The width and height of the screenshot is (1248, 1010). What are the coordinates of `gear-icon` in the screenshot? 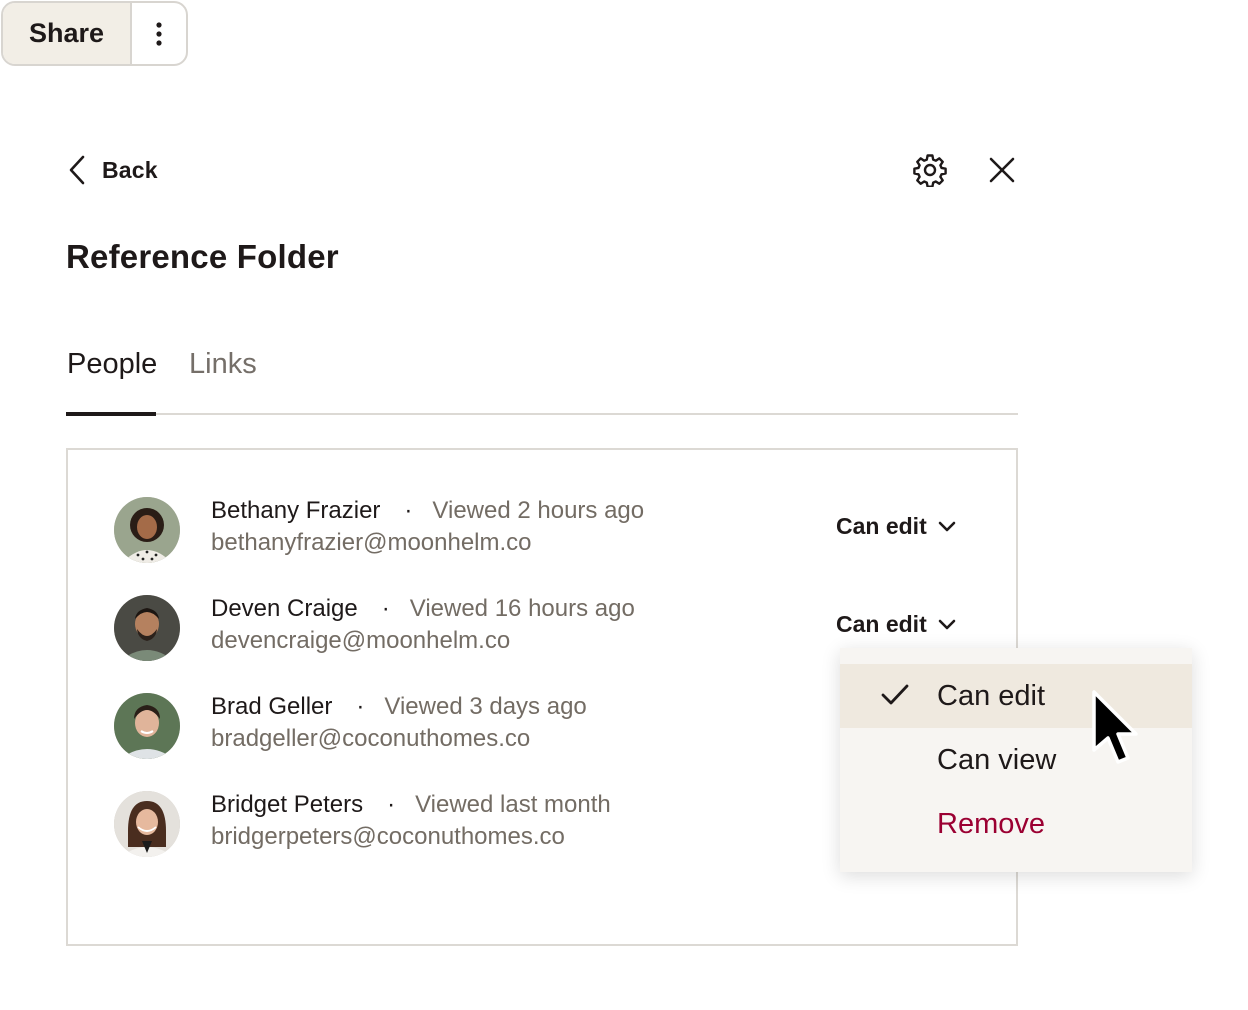 It's located at (930, 170).